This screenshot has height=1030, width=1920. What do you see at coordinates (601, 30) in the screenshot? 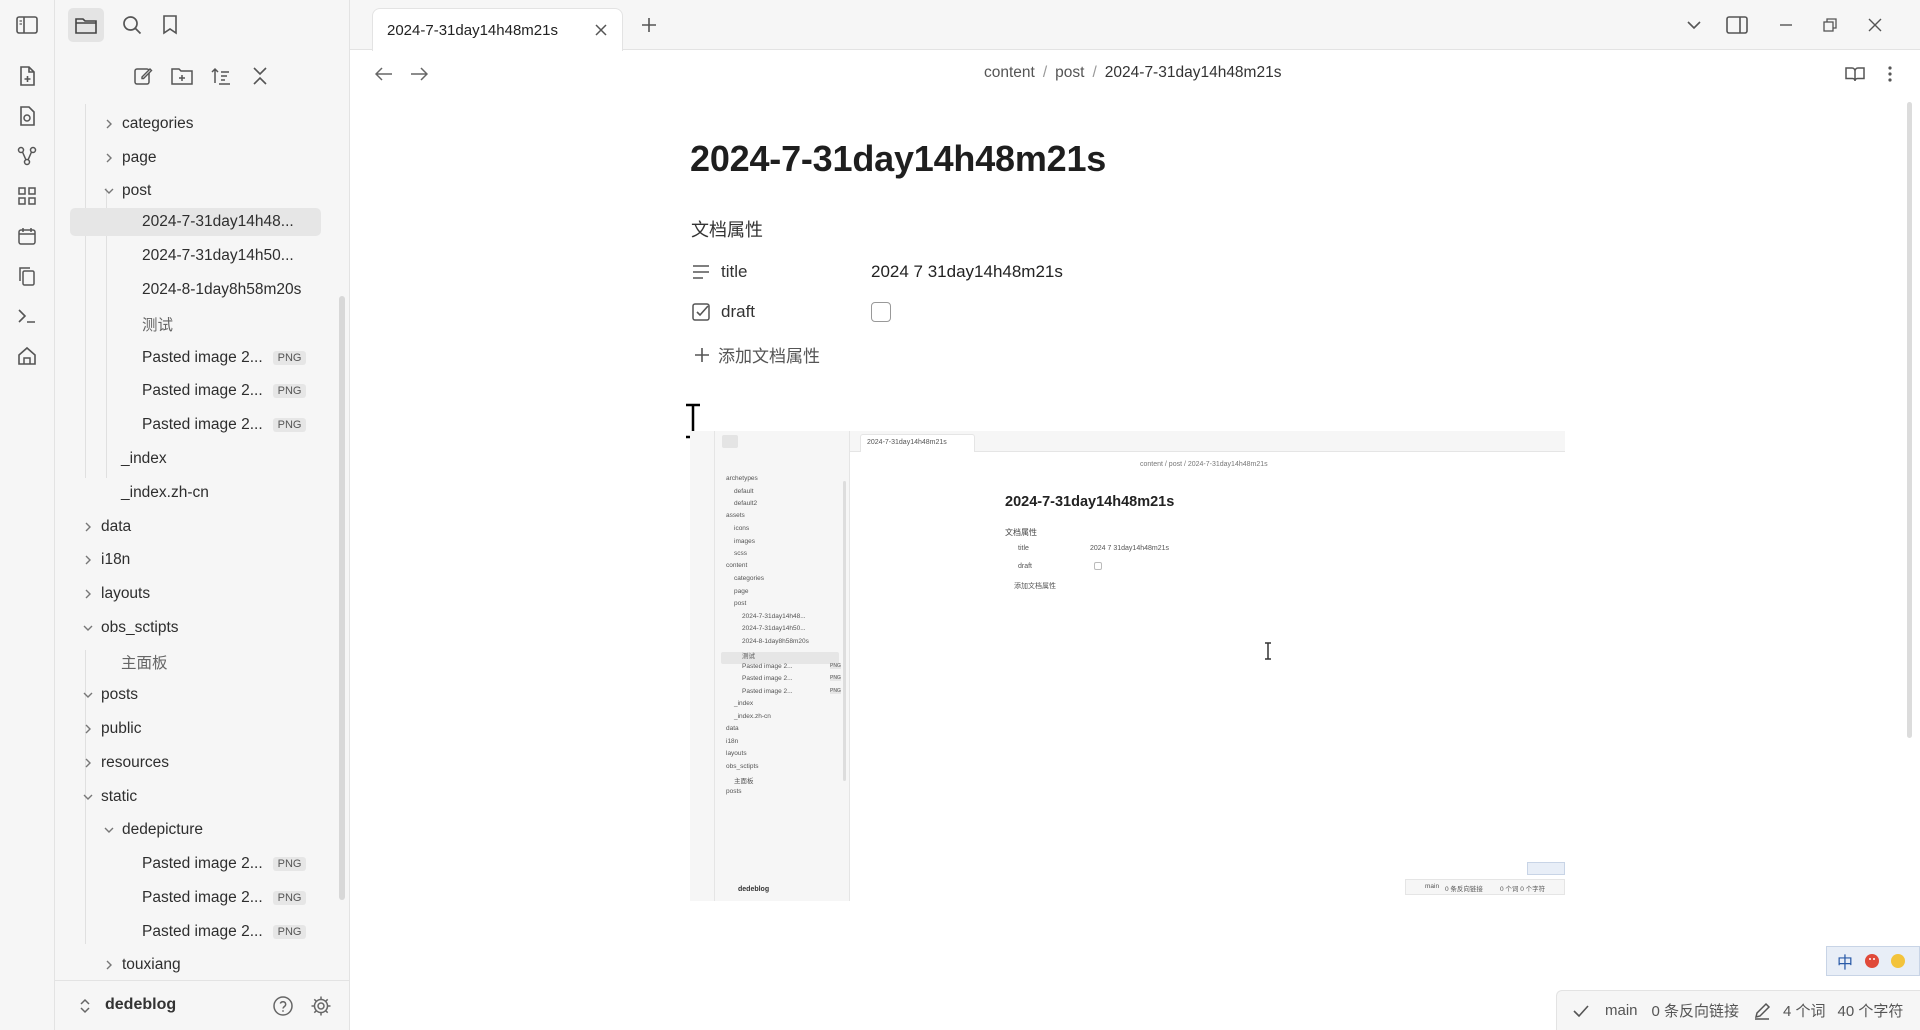
I see `close-tab-icon` at bounding box center [601, 30].